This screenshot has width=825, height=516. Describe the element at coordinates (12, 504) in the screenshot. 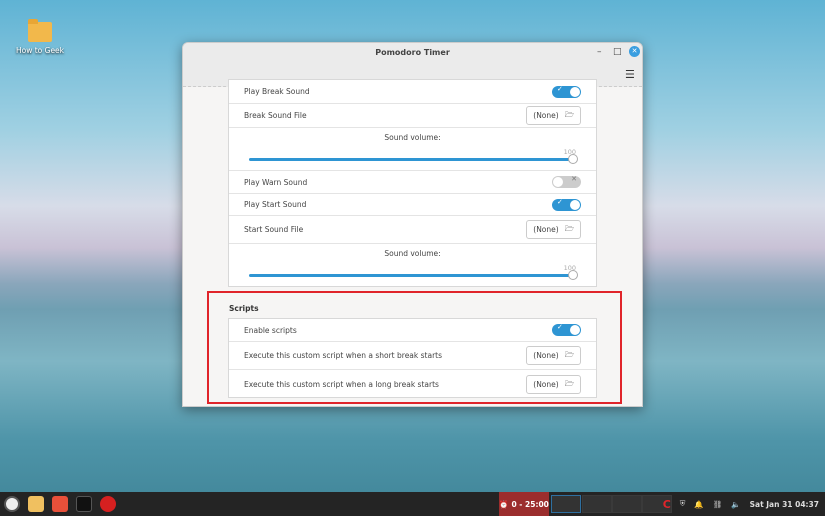

I see `mint-menu-icon` at that location.